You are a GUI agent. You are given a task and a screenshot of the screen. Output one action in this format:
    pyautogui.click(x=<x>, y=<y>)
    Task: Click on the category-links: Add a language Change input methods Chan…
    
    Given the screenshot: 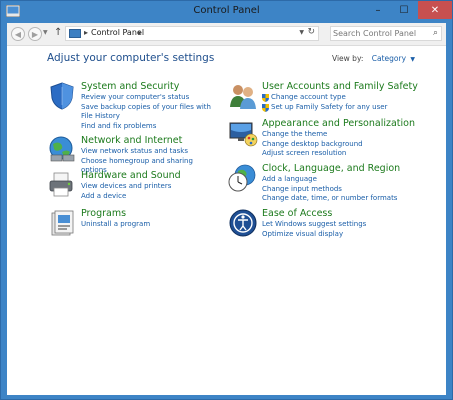 What is the action you would take?
    pyautogui.click(x=337, y=189)
    